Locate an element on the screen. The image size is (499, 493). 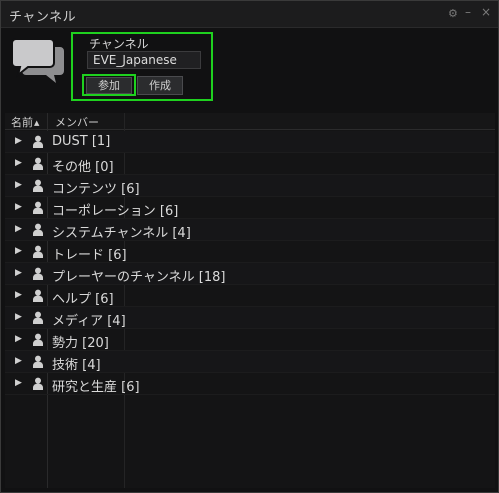
chat-bubbles-icon is located at coordinates (38, 60).